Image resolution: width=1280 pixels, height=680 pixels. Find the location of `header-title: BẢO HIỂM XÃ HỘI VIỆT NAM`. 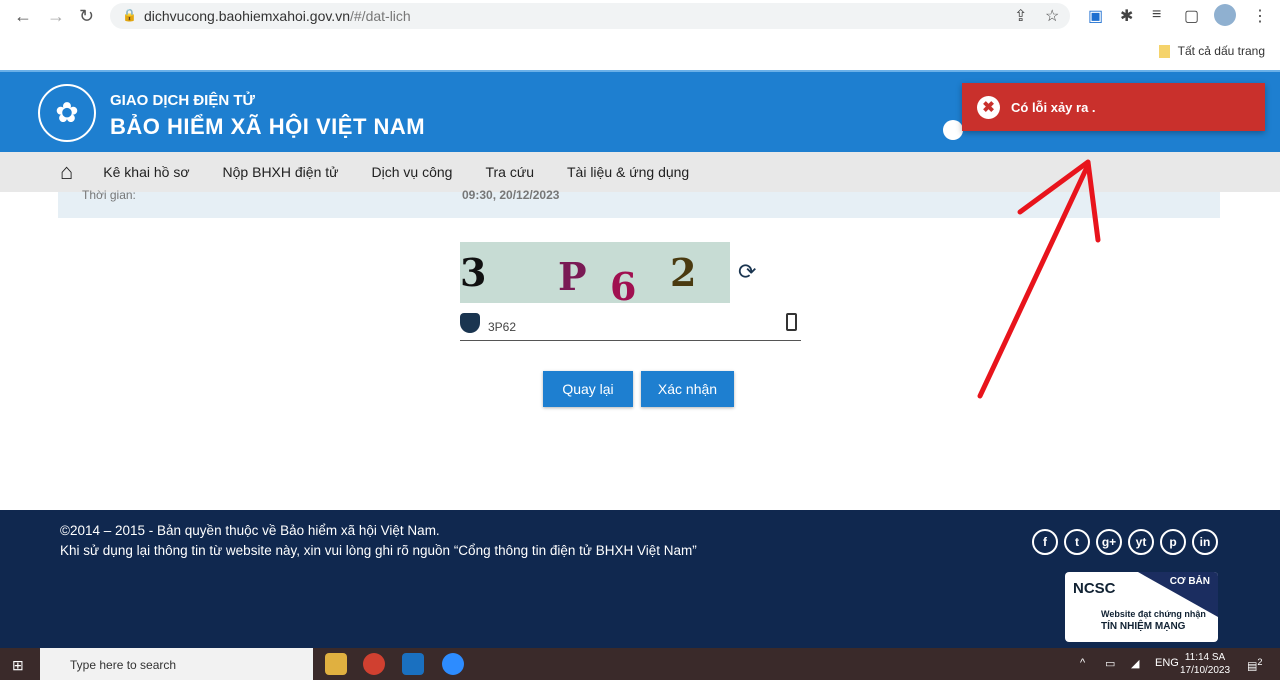

header-title: BẢO HIỂM XÃ HỘI VIỆT NAM is located at coordinates (268, 126).